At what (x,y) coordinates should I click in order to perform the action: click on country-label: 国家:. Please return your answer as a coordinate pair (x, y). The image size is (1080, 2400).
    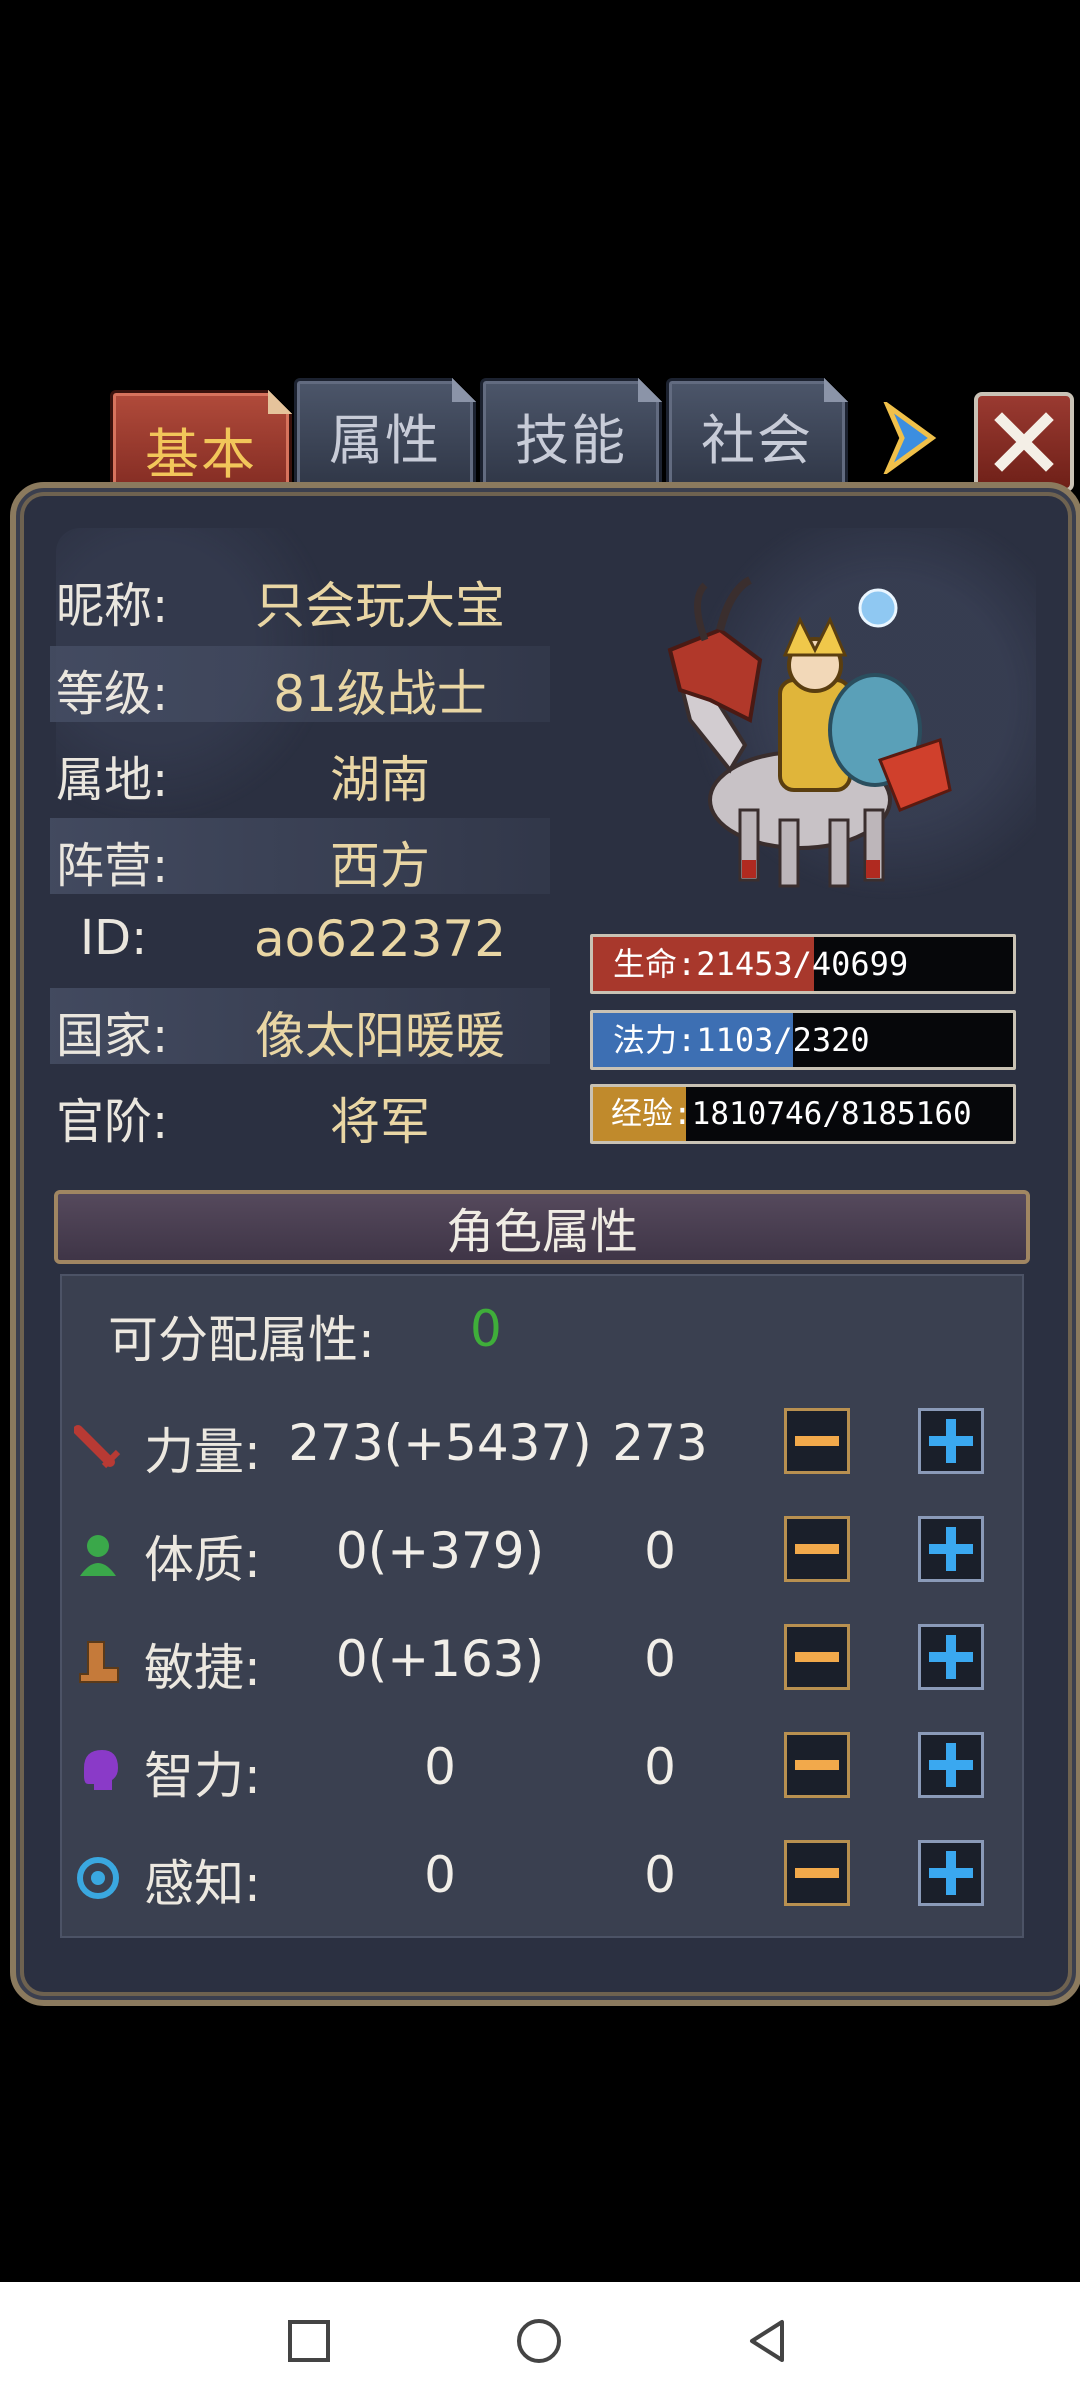
    Looking at the image, I should click on (112, 1036).